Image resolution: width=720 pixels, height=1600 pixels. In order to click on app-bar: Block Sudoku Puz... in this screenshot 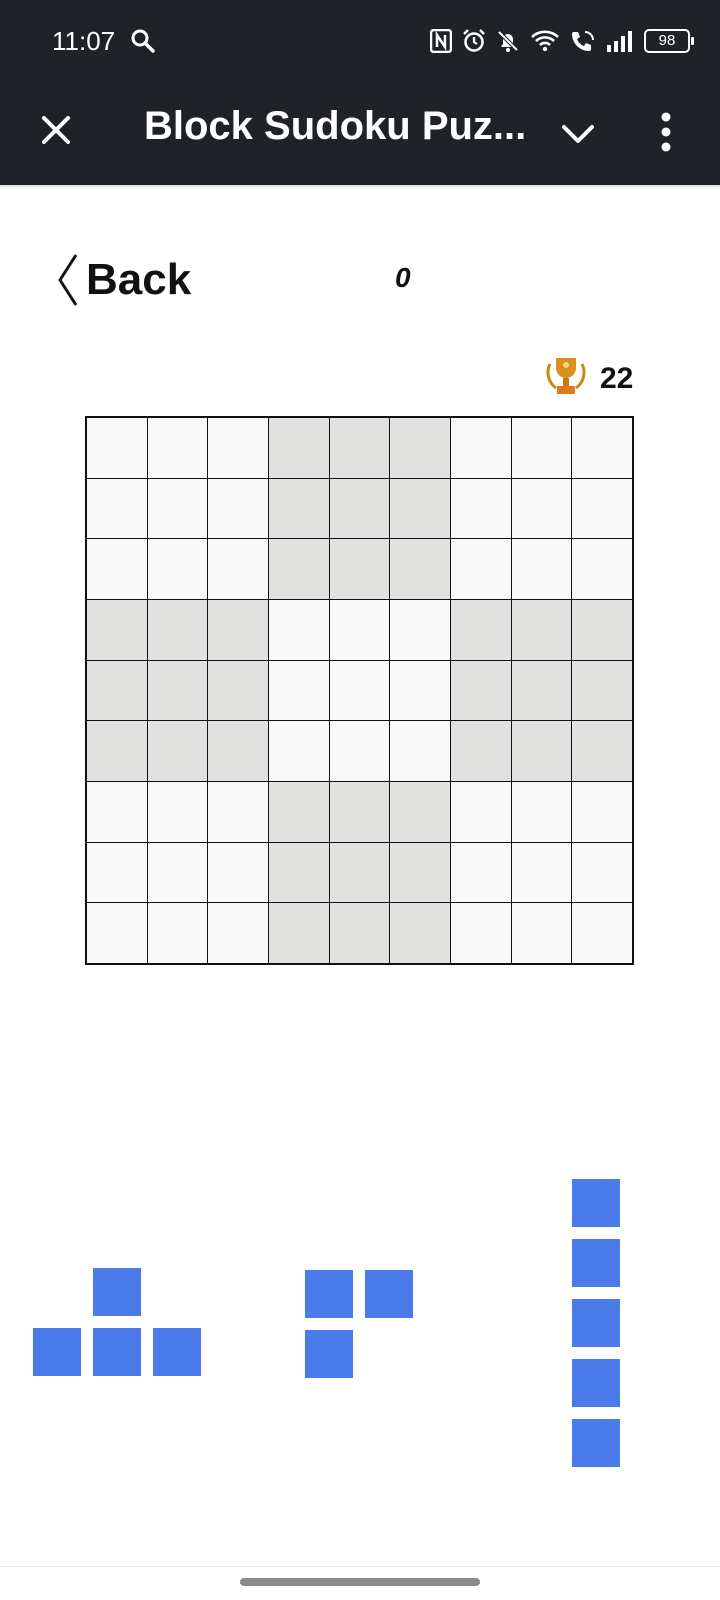, I will do `click(360, 133)`.